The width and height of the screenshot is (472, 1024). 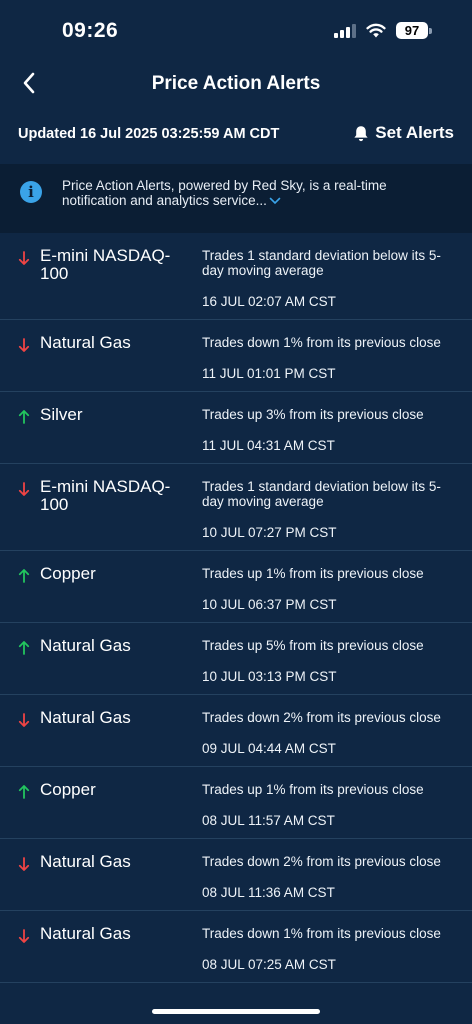 What do you see at coordinates (269, 676) in the screenshot?
I see `alert-timestamp: 10 JUL 03:13 PM CST` at bounding box center [269, 676].